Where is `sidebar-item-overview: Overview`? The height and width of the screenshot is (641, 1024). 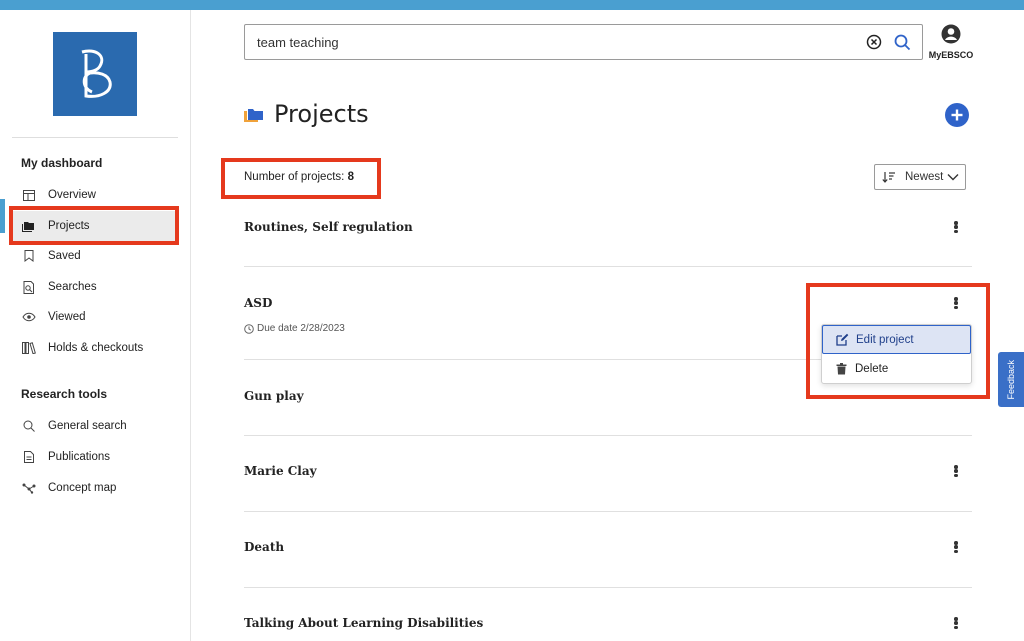 sidebar-item-overview: Overview is located at coordinates (95, 195).